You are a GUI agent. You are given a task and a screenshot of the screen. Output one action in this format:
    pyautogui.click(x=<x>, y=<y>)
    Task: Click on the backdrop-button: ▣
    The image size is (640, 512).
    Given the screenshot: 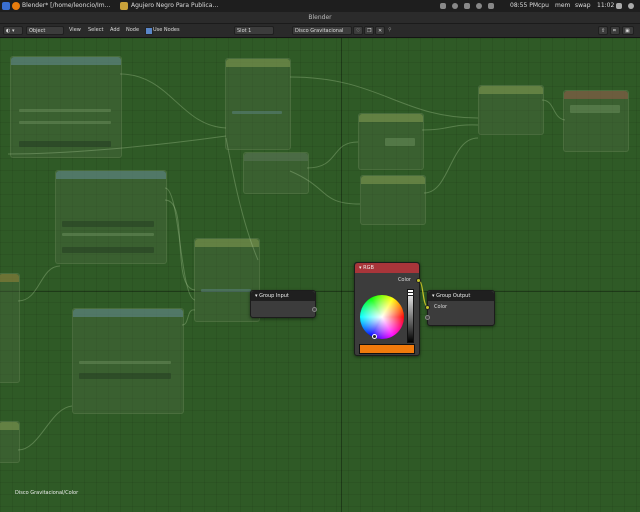 What is the action you would take?
    pyautogui.click(x=628, y=30)
    